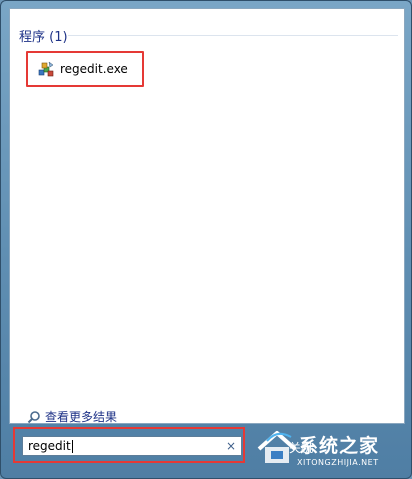  I want to click on magnifier-icon, so click(34, 417).